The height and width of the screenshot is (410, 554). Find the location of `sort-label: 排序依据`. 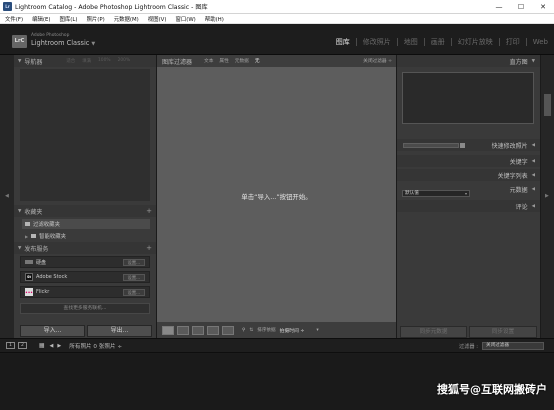

sort-label: 排序依据 is located at coordinates (266, 330).